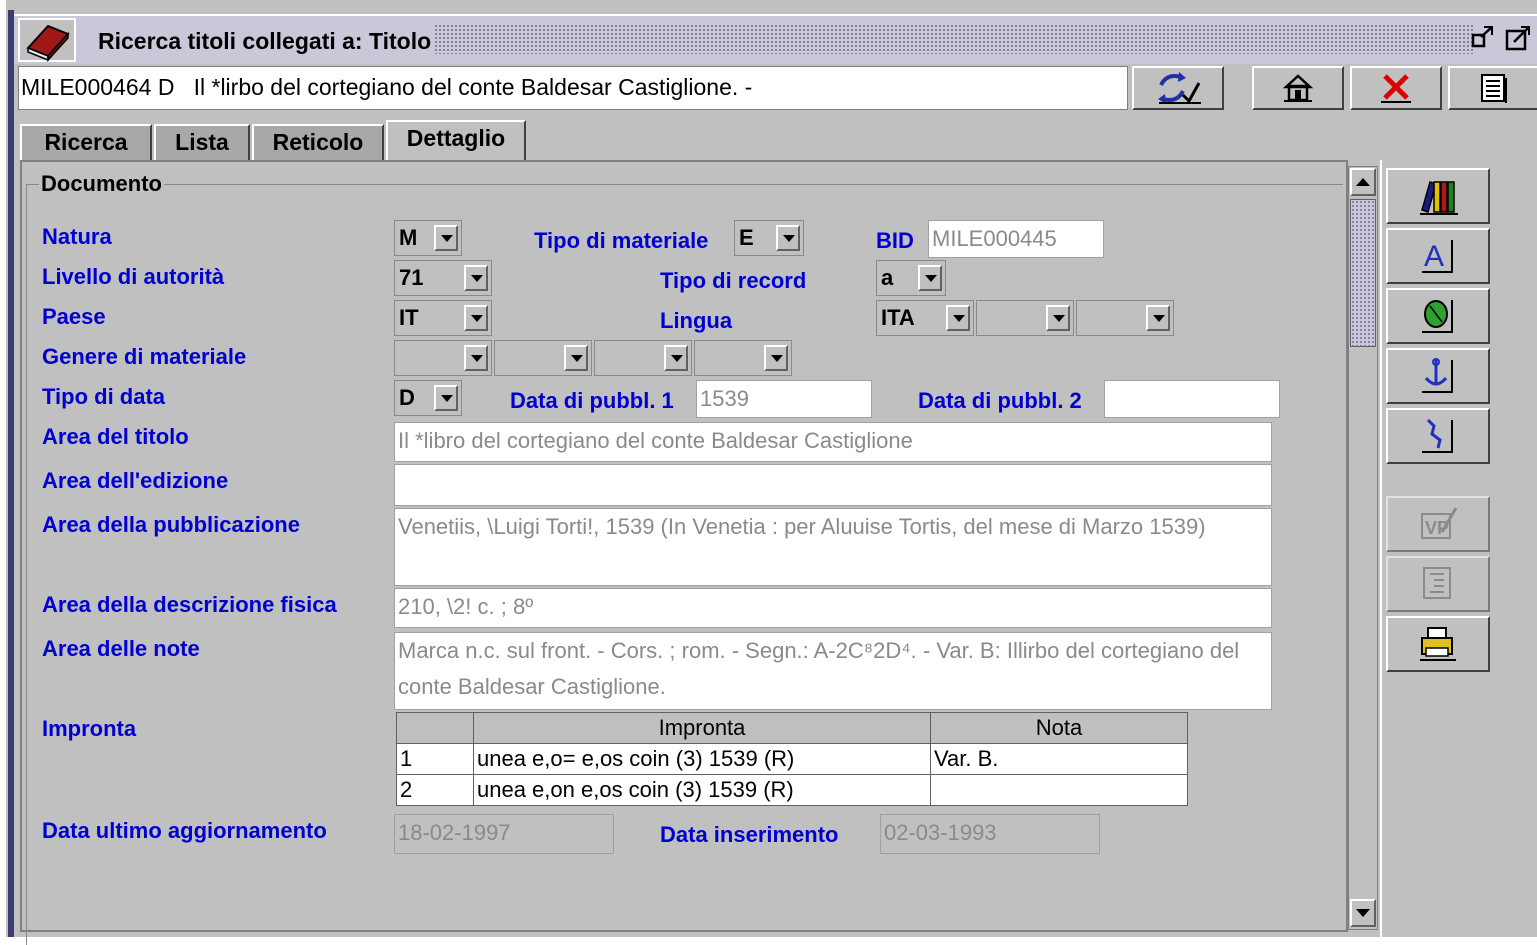  Describe the element at coordinates (1192, 399) in the screenshot. I see `data-pubbl-2-field` at that location.